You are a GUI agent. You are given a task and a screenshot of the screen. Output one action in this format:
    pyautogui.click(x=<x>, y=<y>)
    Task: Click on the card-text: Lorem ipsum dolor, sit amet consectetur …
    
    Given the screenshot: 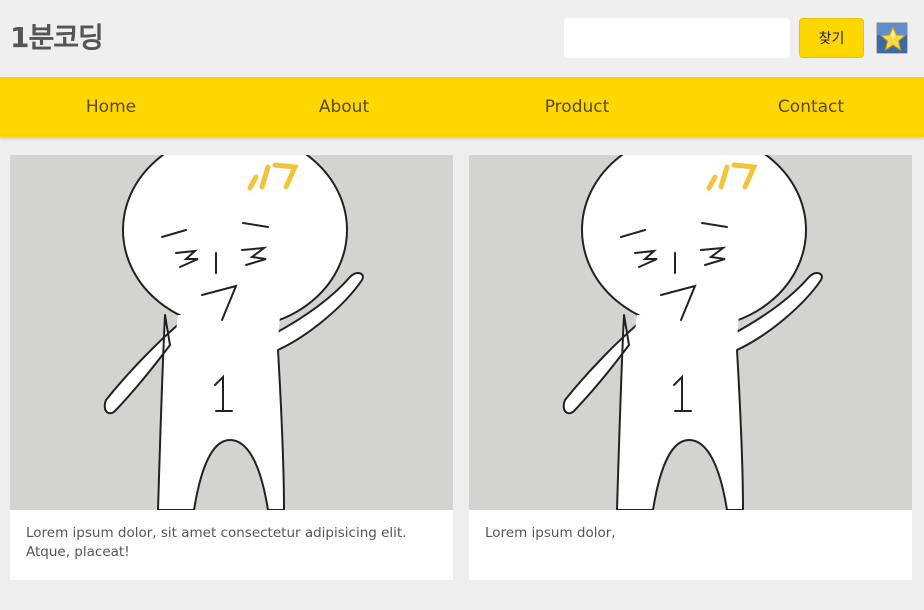 What is the action you would take?
    pyautogui.click(x=216, y=542)
    